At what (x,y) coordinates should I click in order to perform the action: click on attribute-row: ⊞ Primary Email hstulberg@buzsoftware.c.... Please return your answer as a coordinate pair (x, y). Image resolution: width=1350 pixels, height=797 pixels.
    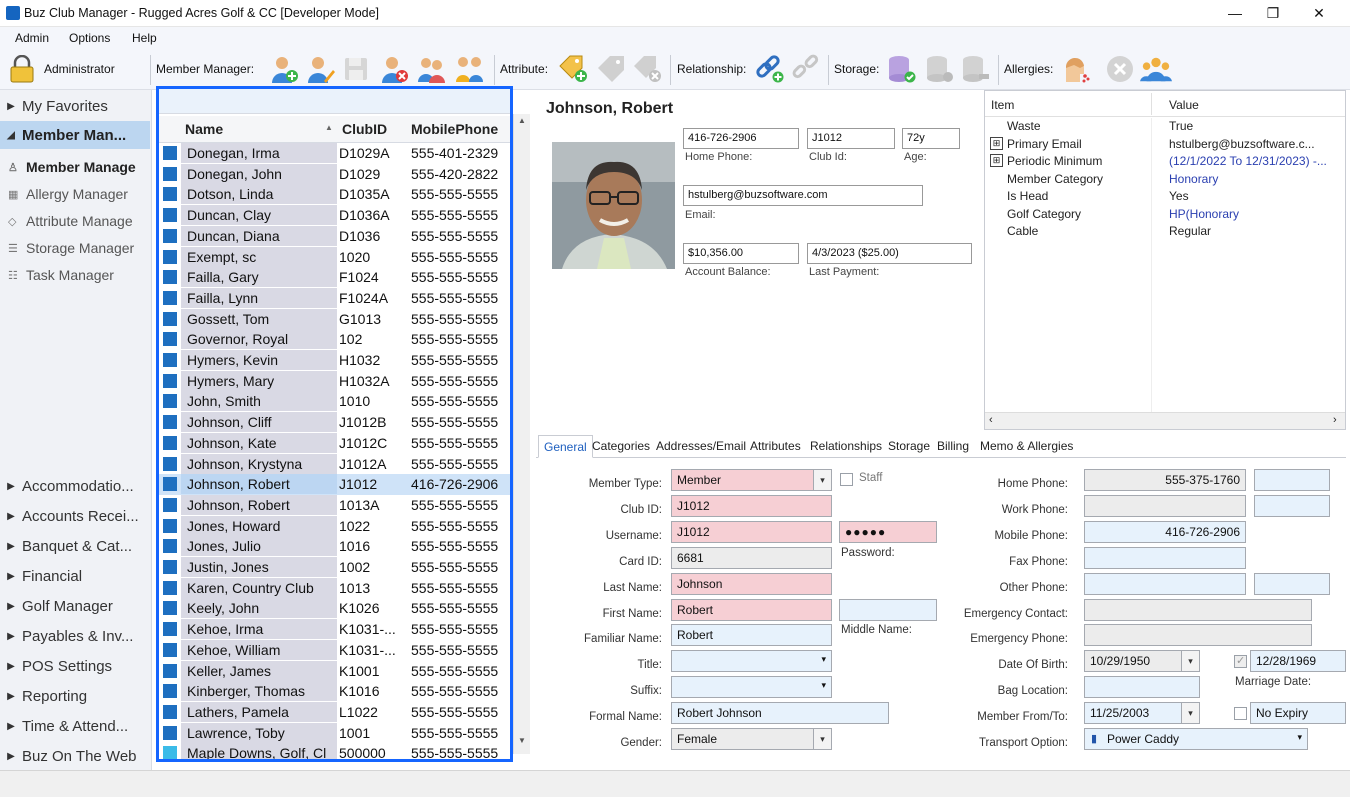
    Looking at the image, I should click on (1165, 145).